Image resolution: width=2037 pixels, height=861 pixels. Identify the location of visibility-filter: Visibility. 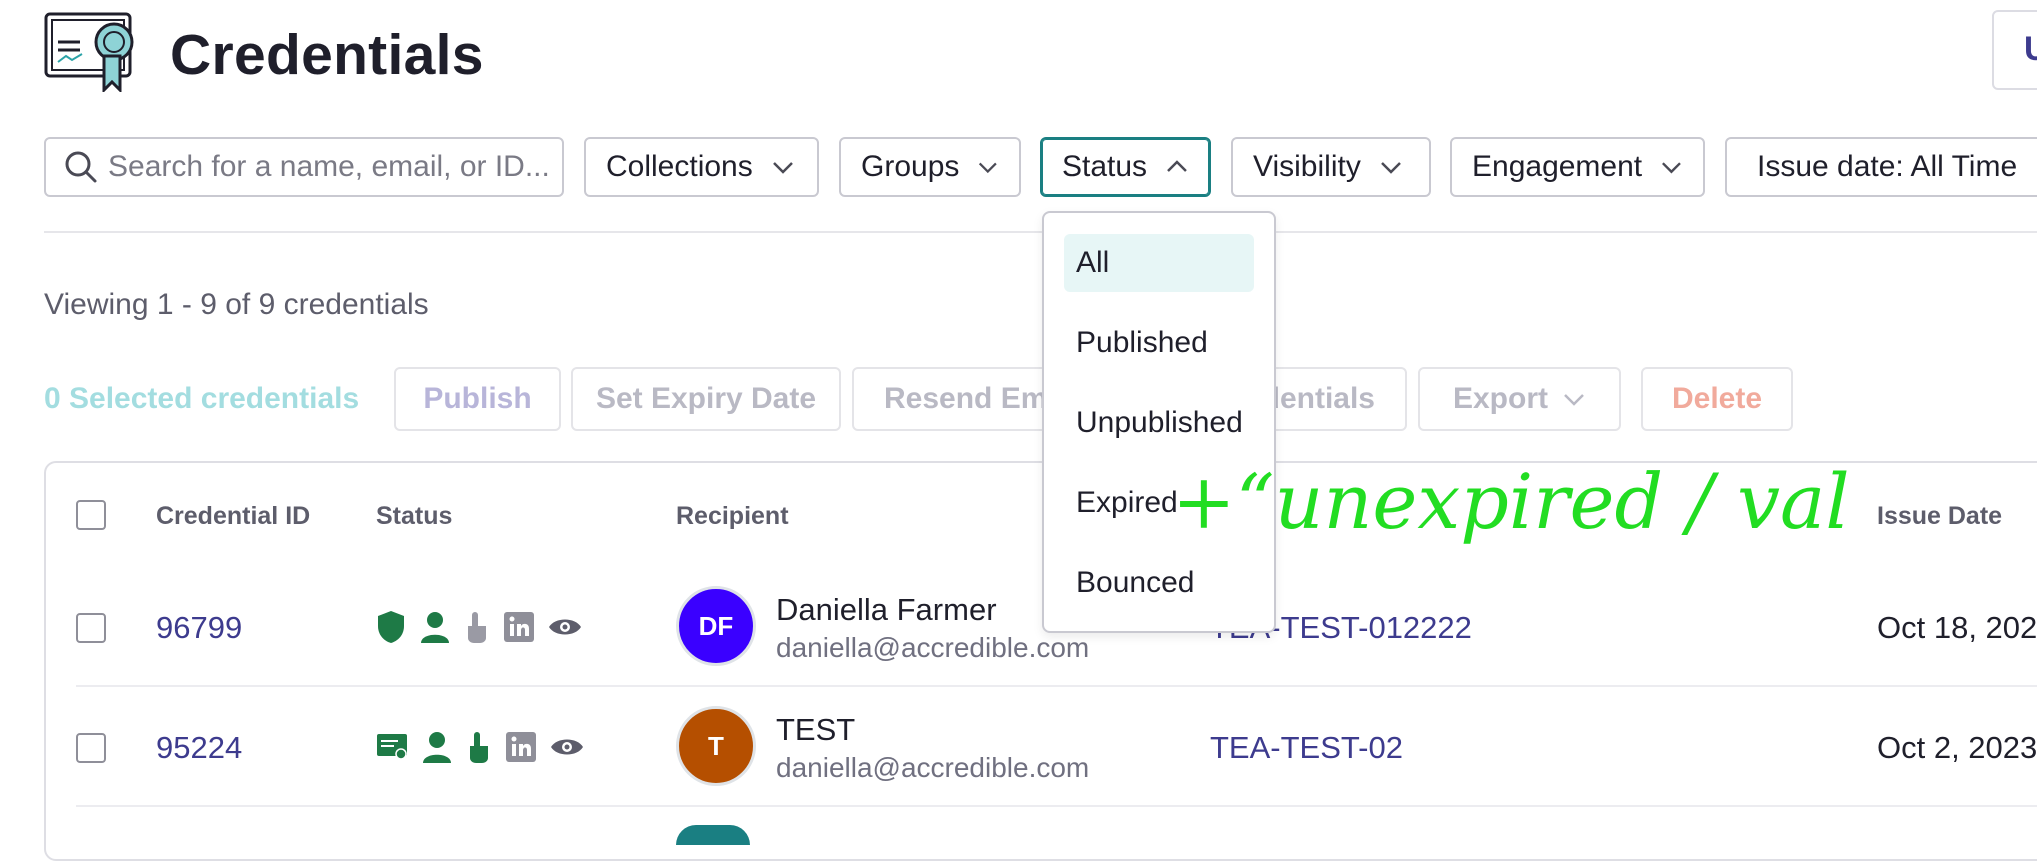
(1331, 167).